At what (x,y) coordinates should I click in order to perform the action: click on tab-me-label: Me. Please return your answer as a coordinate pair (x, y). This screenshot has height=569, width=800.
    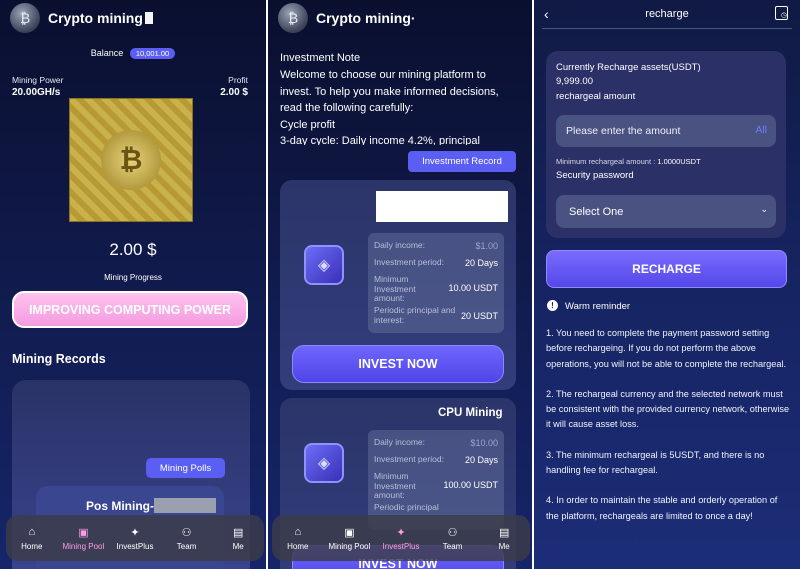
    Looking at the image, I should click on (238, 546).